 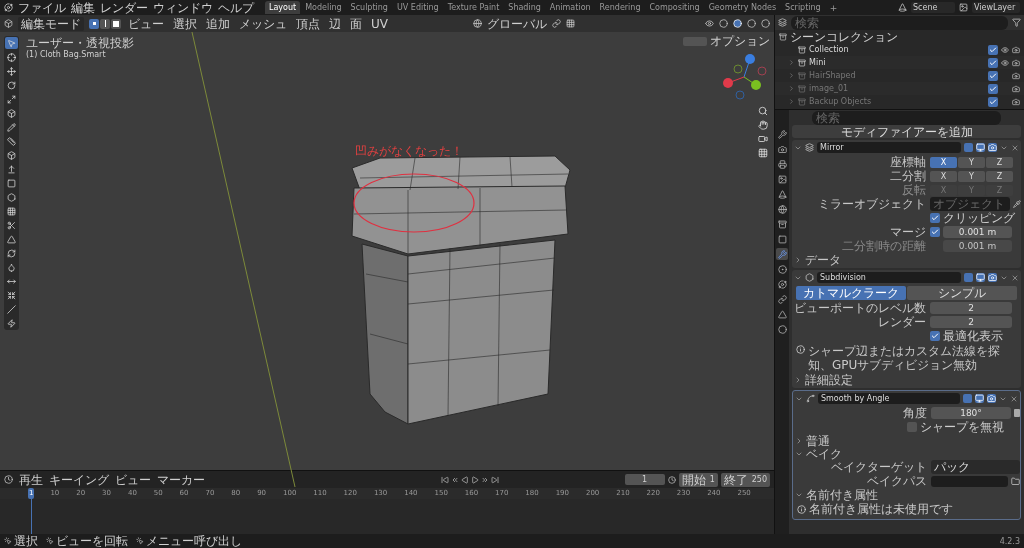 I want to click on overlay-icon, so click(x=723, y=23).